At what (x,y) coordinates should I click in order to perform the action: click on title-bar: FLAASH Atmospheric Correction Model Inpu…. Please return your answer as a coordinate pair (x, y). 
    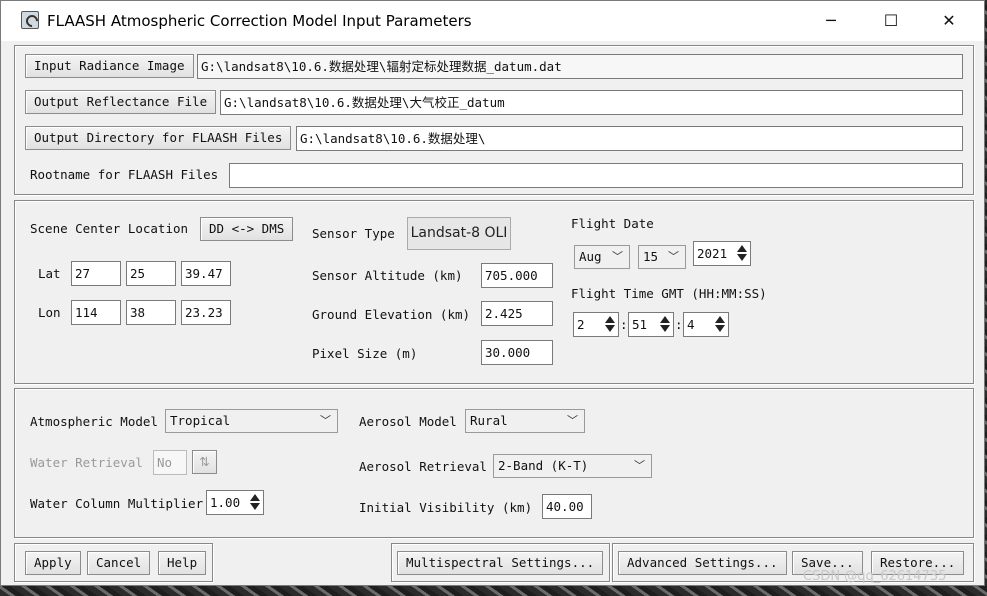
    Looking at the image, I should click on (492, 21).